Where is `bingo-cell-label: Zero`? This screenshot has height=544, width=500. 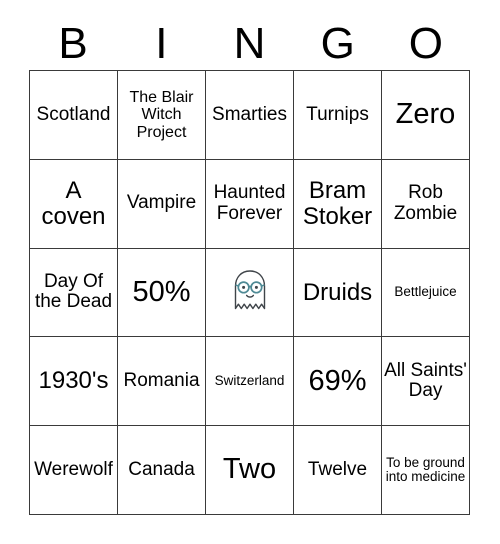 bingo-cell-label: Zero is located at coordinates (425, 114).